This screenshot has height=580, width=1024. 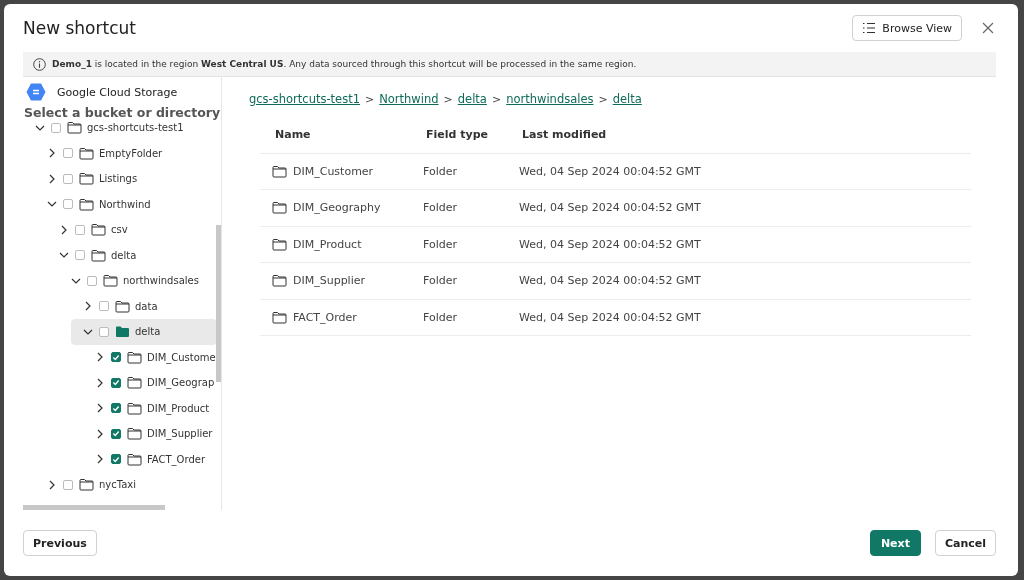 What do you see at coordinates (746, 135) in the screenshot?
I see `column-header: Last modified` at bounding box center [746, 135].